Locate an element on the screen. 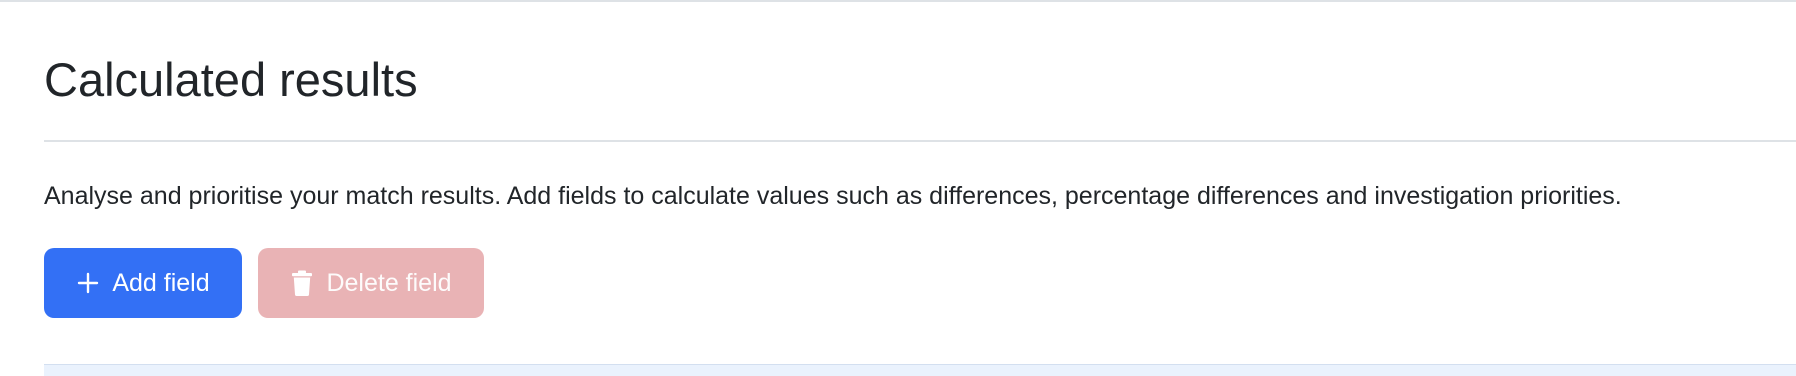 The height and width of the screenshot is (376, 1796). plus-icon is located at coordinates (88, 283).